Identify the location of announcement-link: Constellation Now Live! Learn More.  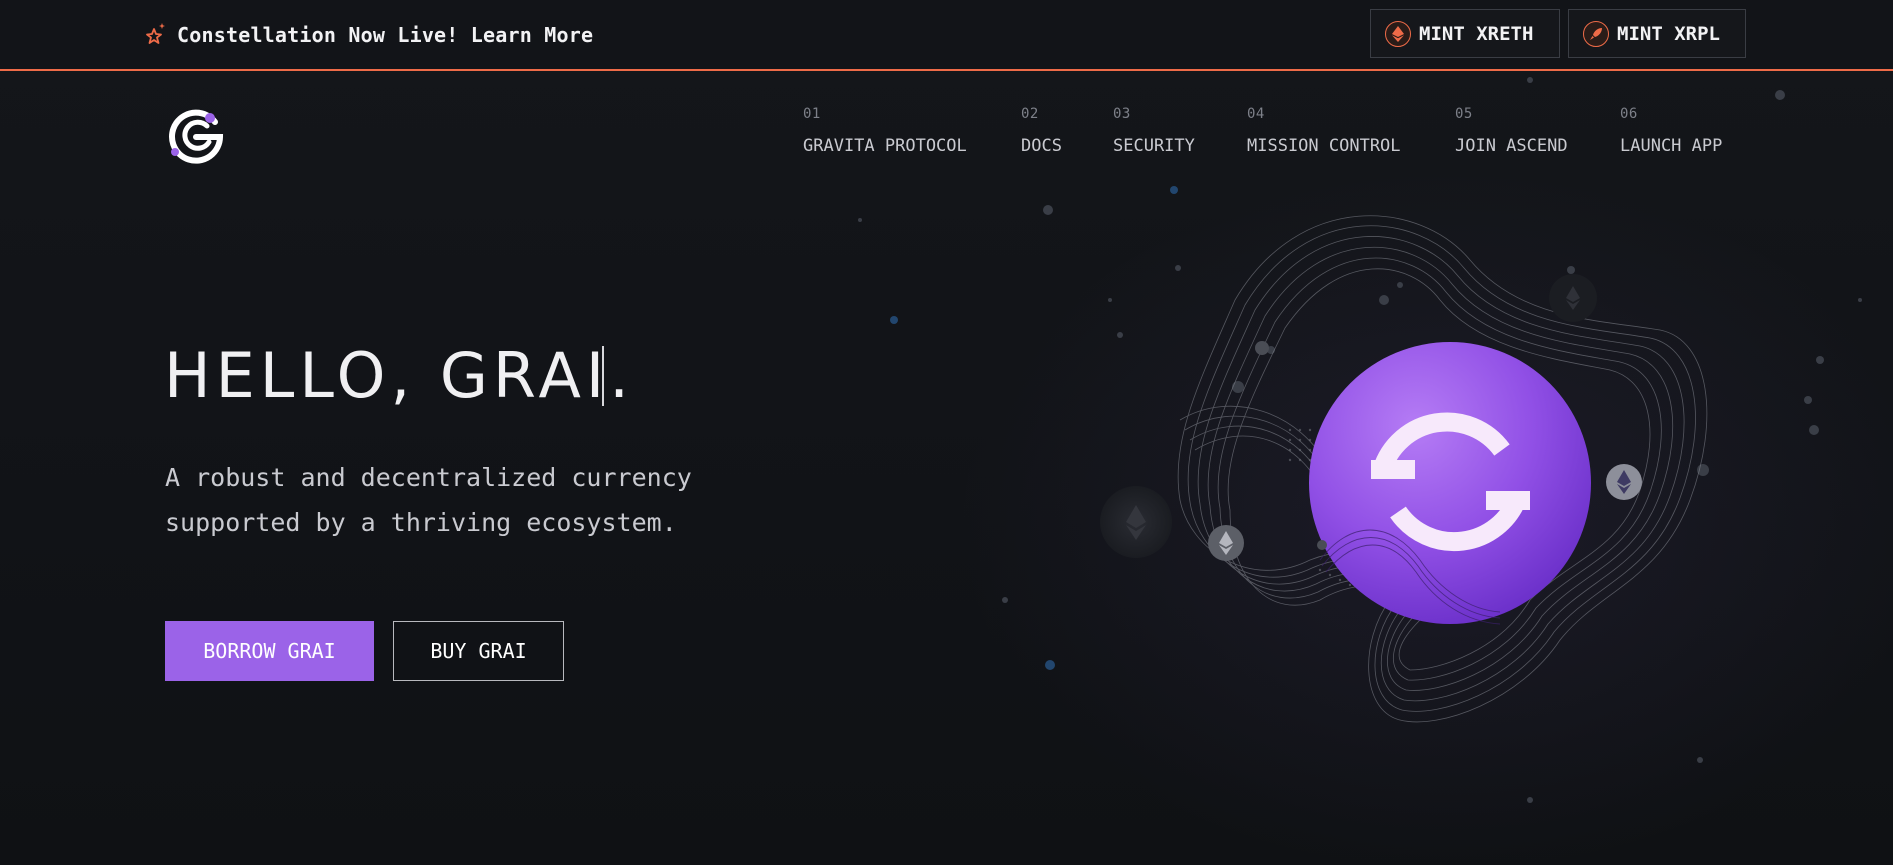
(369, 35).